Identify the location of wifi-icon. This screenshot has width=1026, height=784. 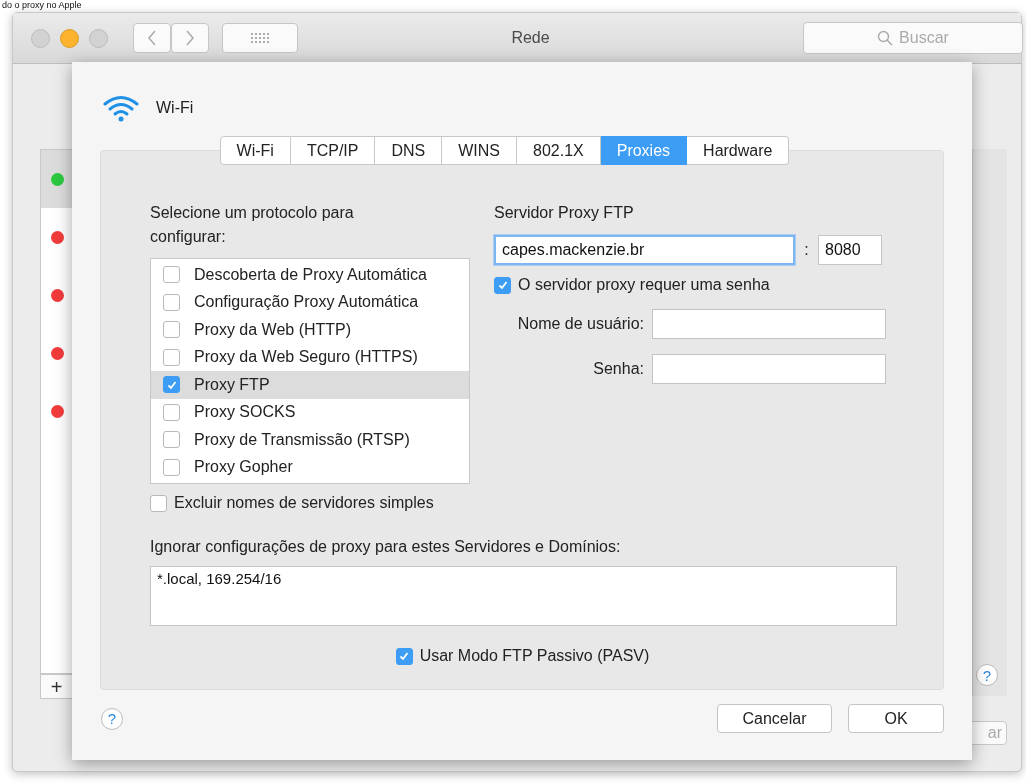
(121, 108).